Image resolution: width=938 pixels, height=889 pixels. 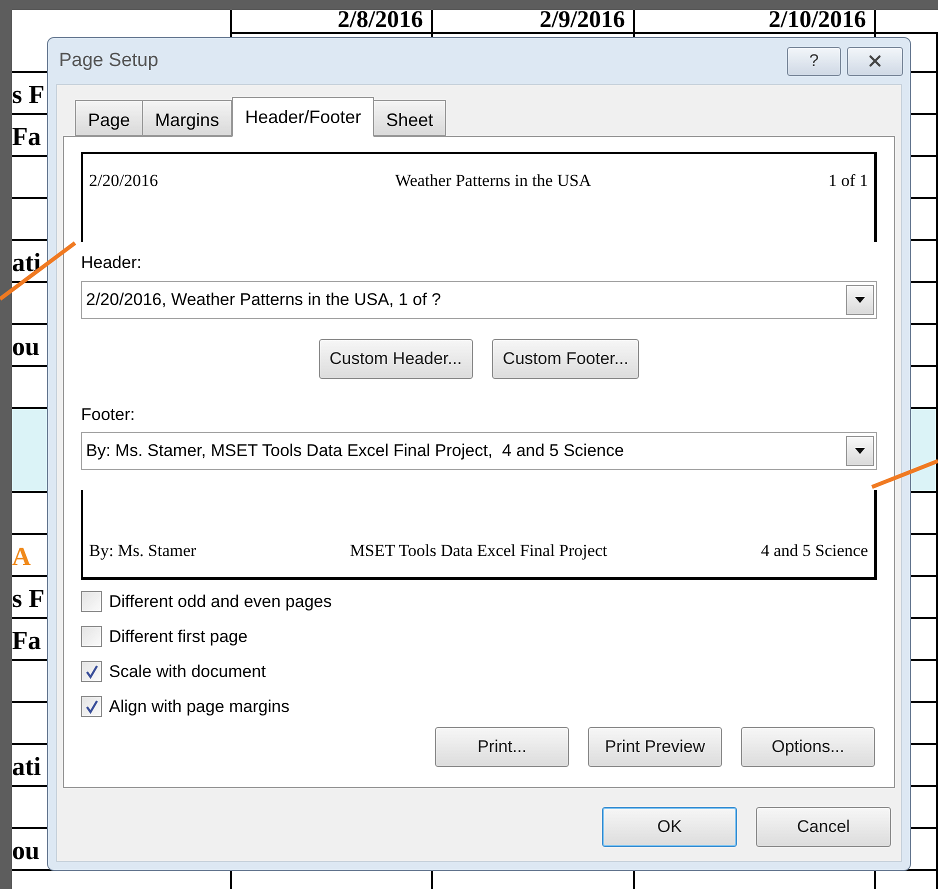 What do you see at coordinates (109, 118) in the screenshot?
I see `tab: Page` at bounding box center [109, 118].